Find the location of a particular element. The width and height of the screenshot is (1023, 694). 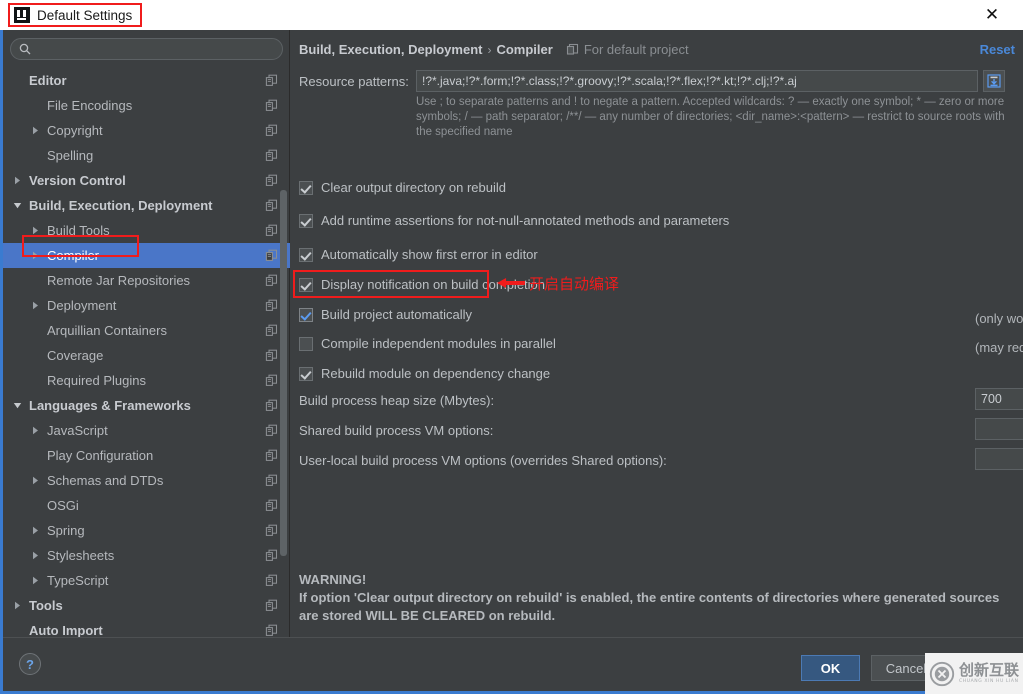

sidebar-item-play-configuration: Play Configuration is located at coordinates (146, 455).